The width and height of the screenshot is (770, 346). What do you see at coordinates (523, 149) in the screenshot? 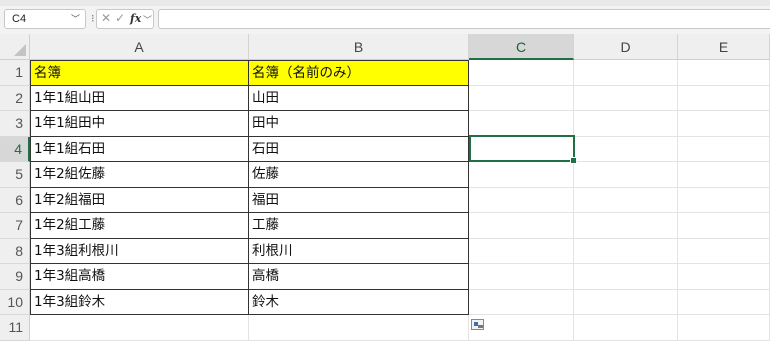
I see `active-cell-c4` at bounding box center [523, 149].